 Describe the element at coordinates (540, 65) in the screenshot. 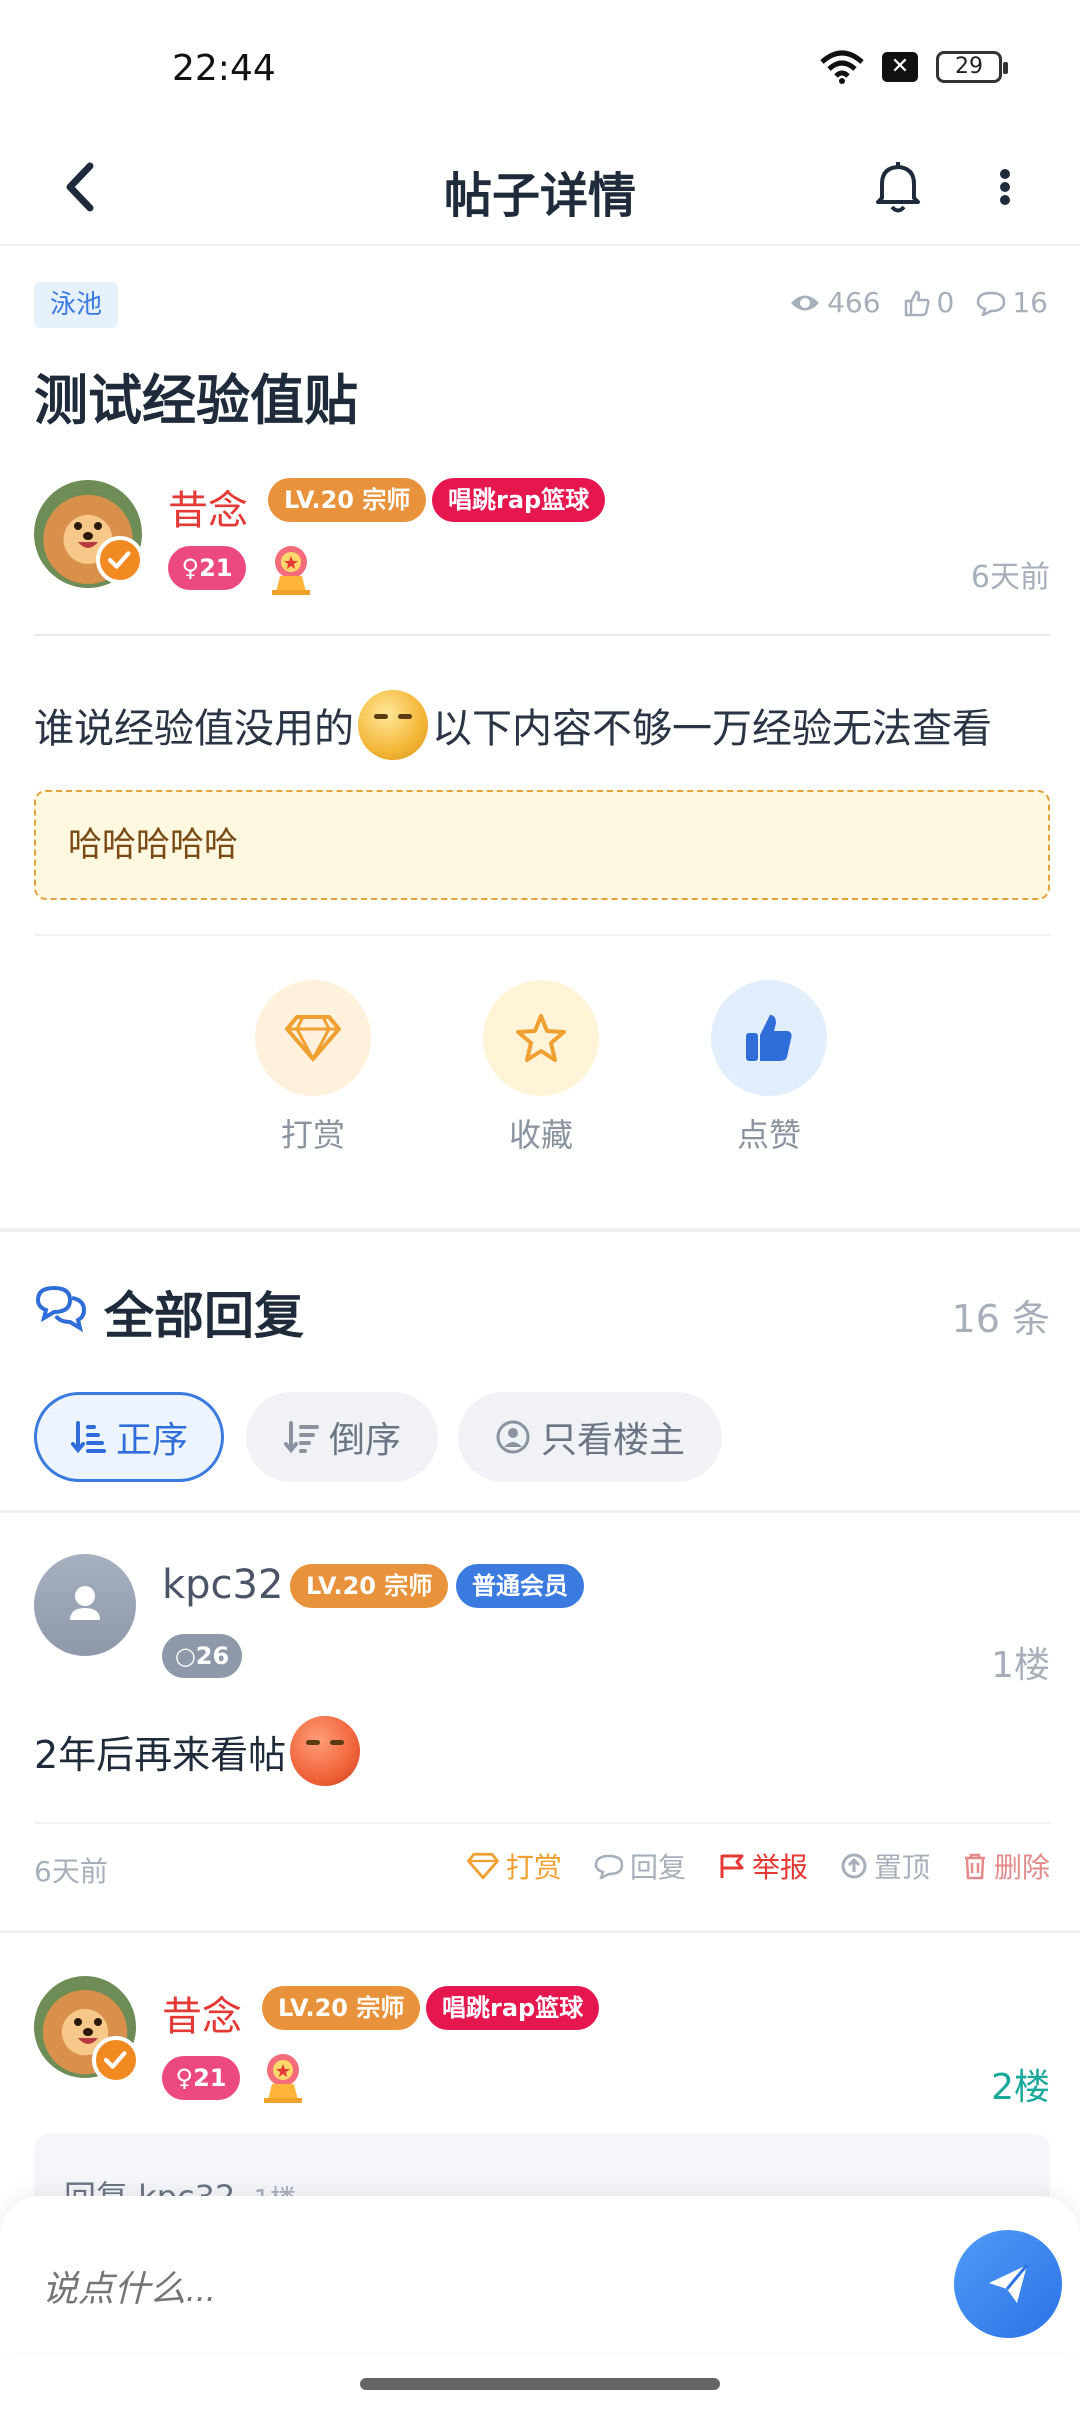

I see `status-bar: 22:44 ✕ 29` at that location.